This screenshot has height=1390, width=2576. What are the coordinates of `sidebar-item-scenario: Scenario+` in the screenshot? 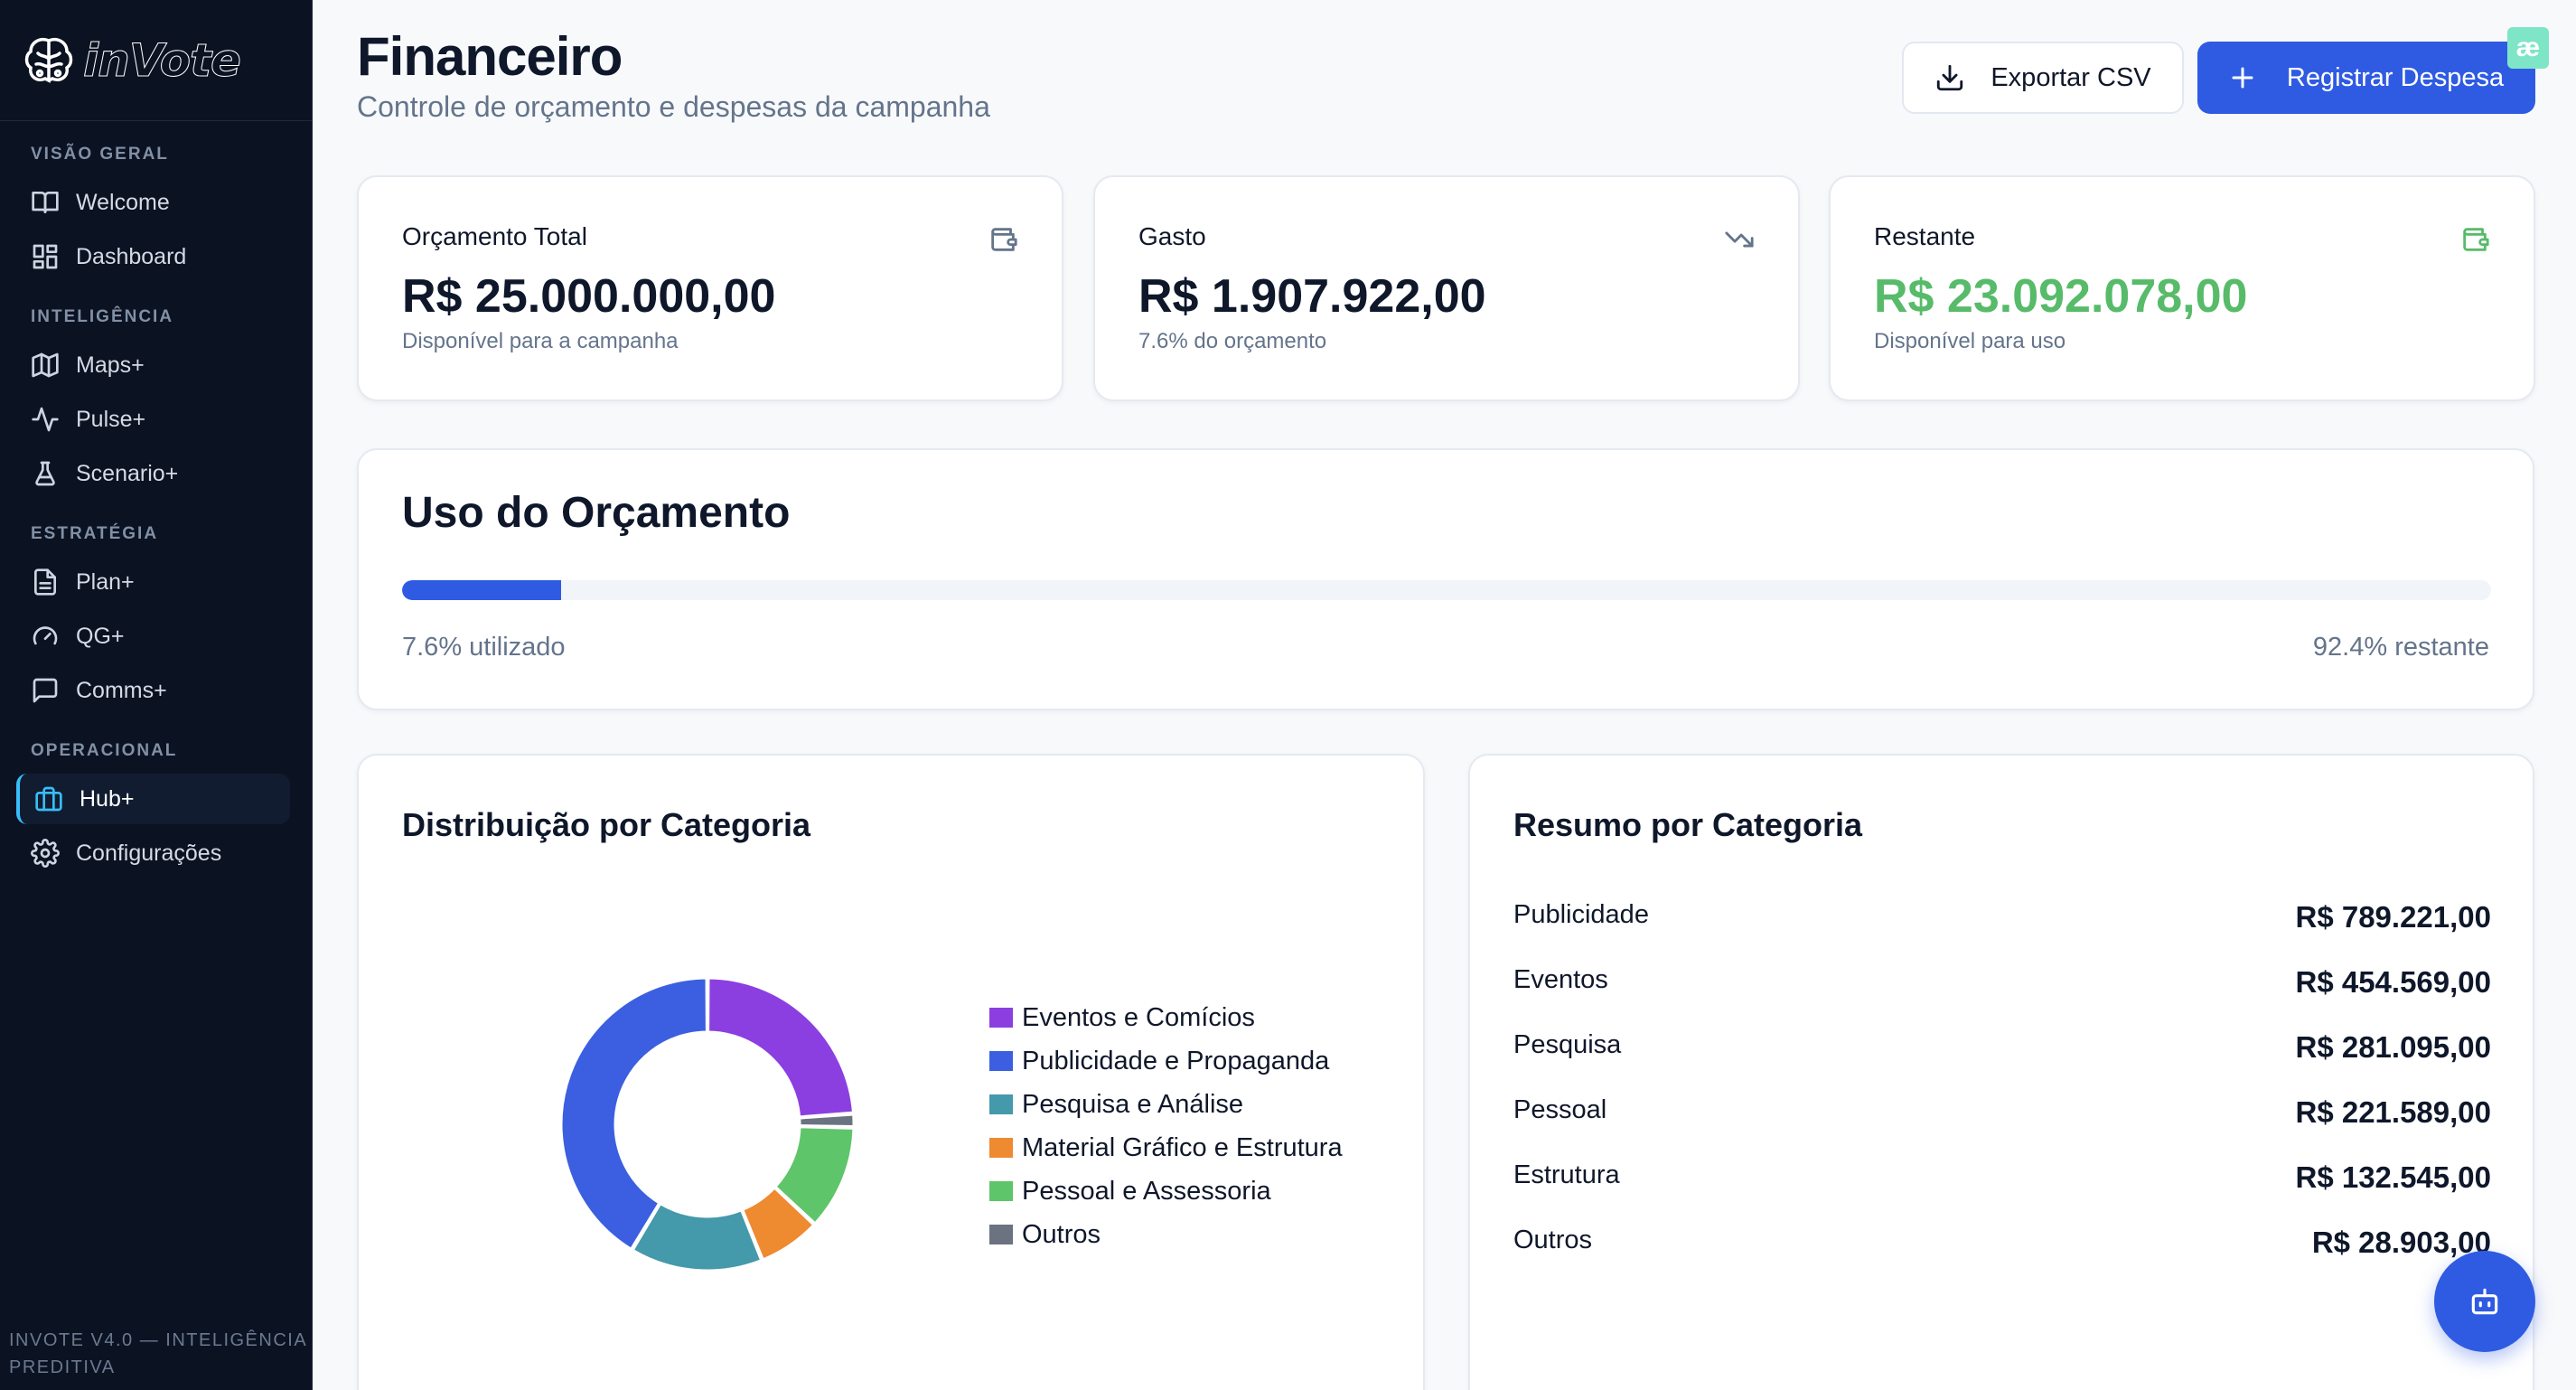 It's located at (153, 474).